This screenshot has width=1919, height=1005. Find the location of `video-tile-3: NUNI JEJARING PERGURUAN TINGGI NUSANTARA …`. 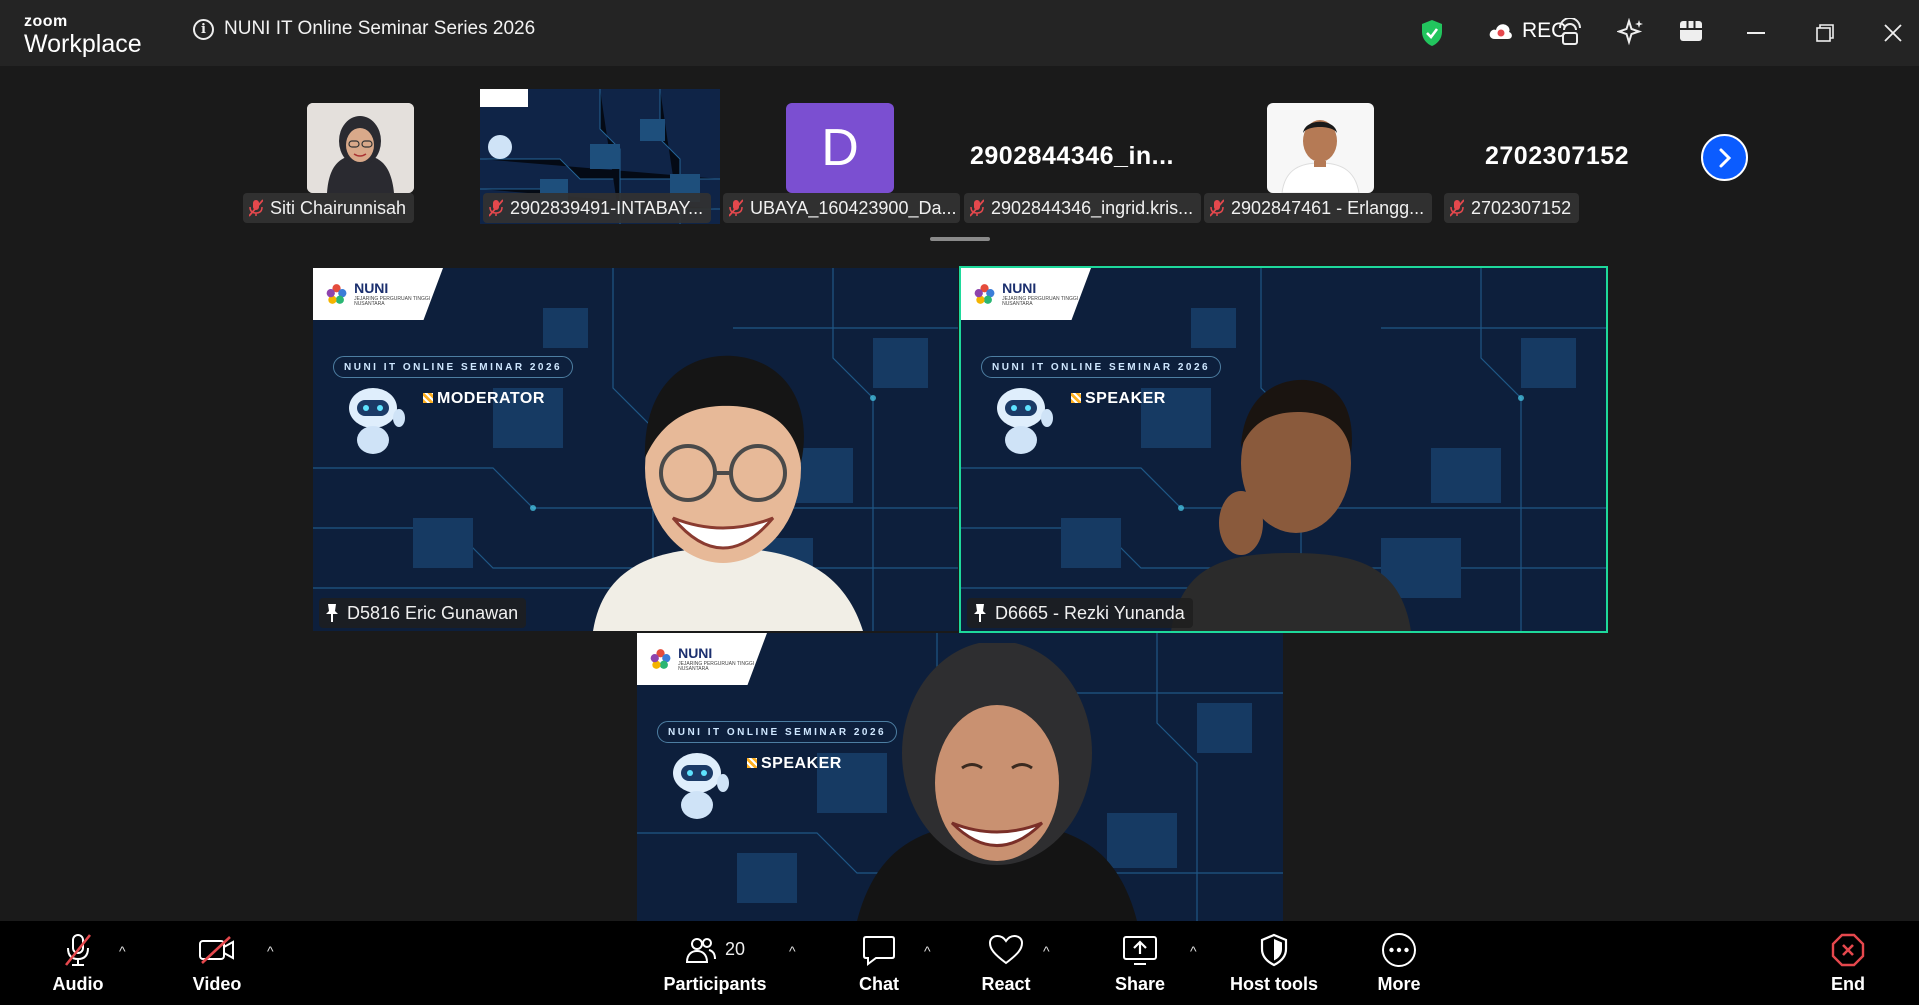

video-tile-3: NUNI JEJARING PERGURUAN TINGGI NUSANTARA … is located at coordinates (960, 777).